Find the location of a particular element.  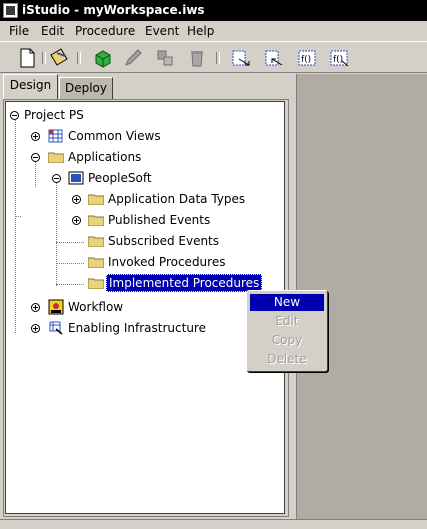

function-export-icon: f() is located at coordinates (339, 58).